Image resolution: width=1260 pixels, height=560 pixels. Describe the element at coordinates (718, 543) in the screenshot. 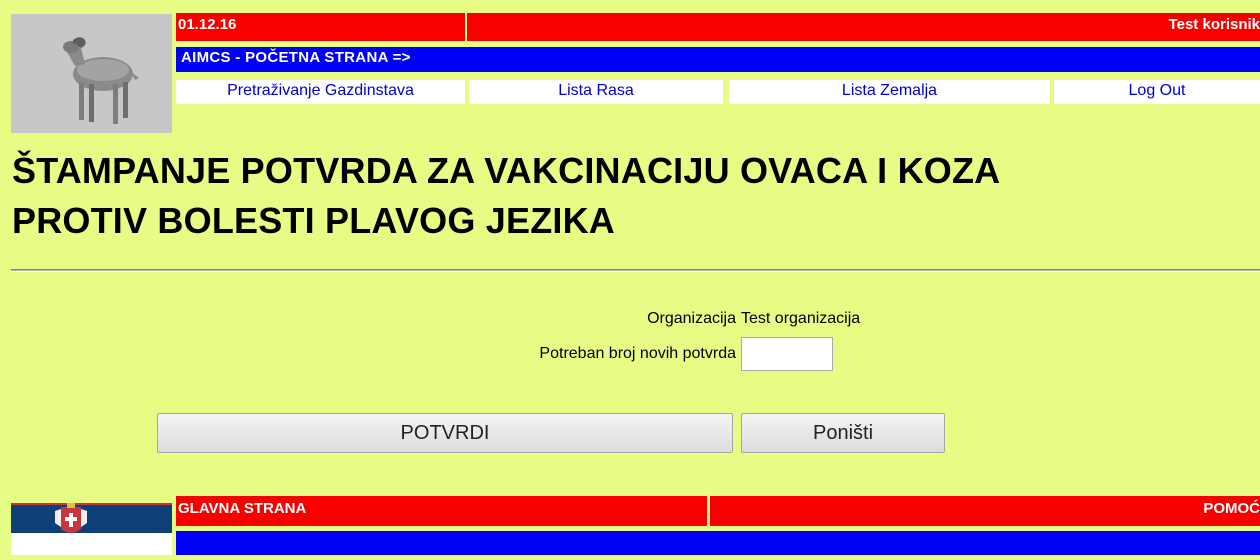

I see `footer-bar` at that location.